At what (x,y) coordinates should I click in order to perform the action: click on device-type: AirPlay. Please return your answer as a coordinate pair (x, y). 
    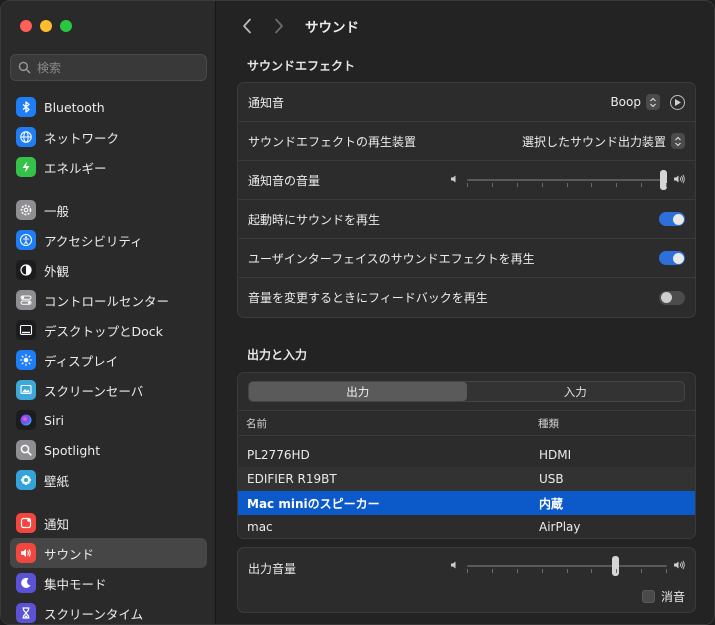
    Looking at the image, I should click on (560, 527).